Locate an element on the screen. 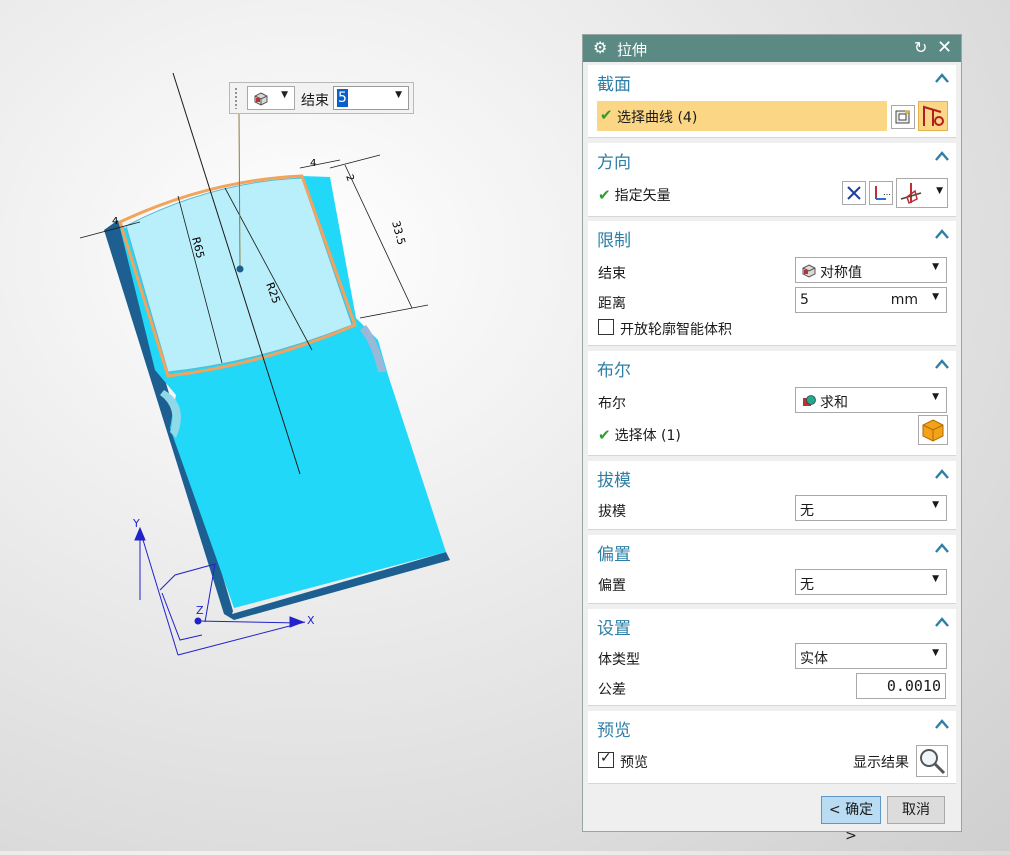  sketch-section-button is located at coordinates (903, 117).